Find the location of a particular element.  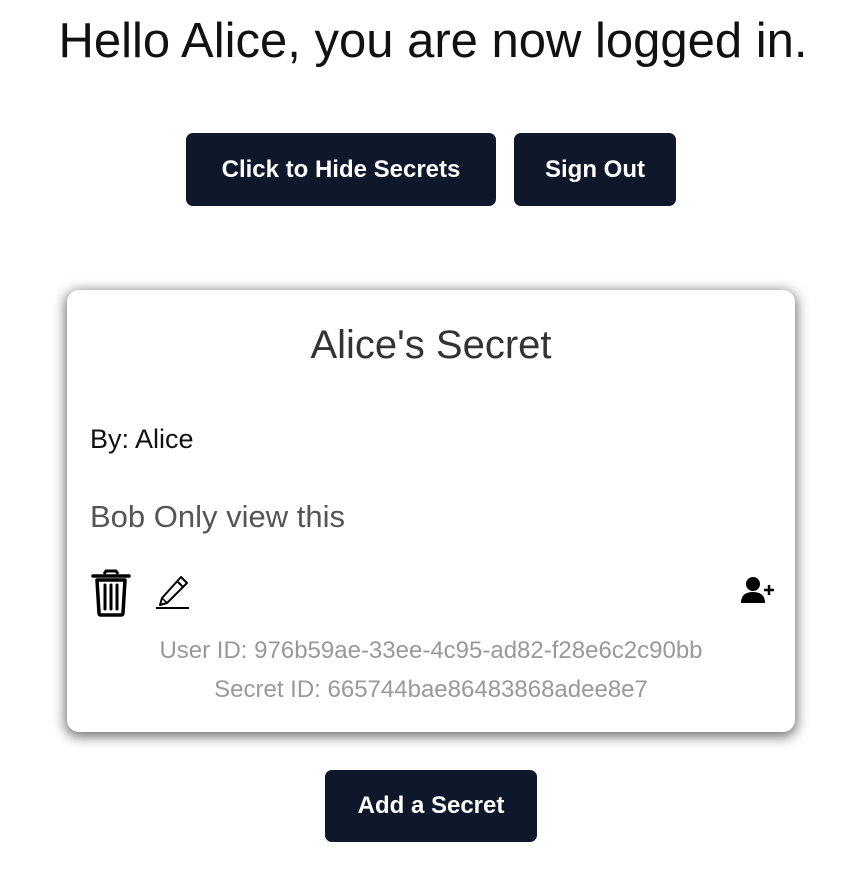

author-prefix: By: is located at coordinates (113, 439).